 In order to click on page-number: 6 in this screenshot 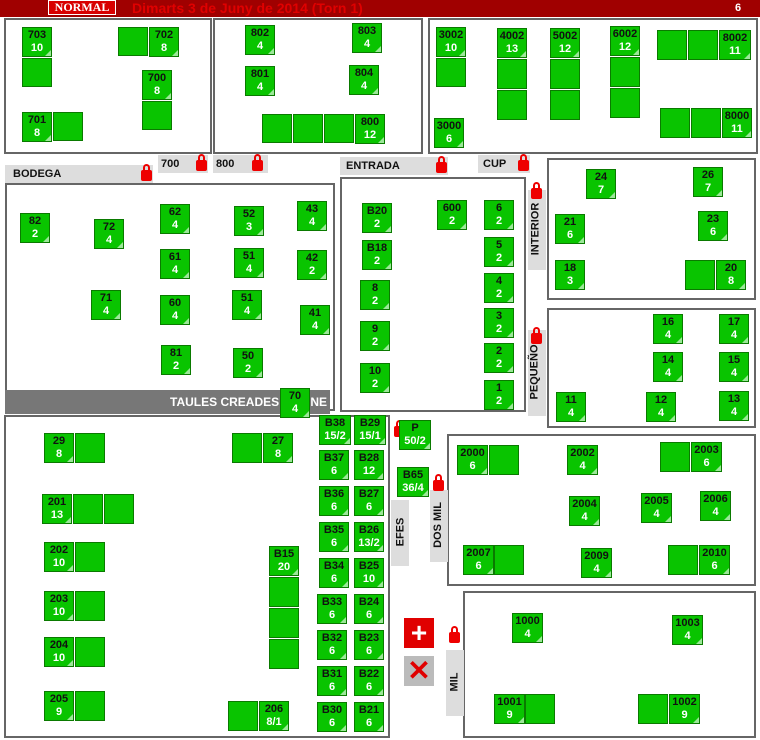, I will do `click(738, 8)`.